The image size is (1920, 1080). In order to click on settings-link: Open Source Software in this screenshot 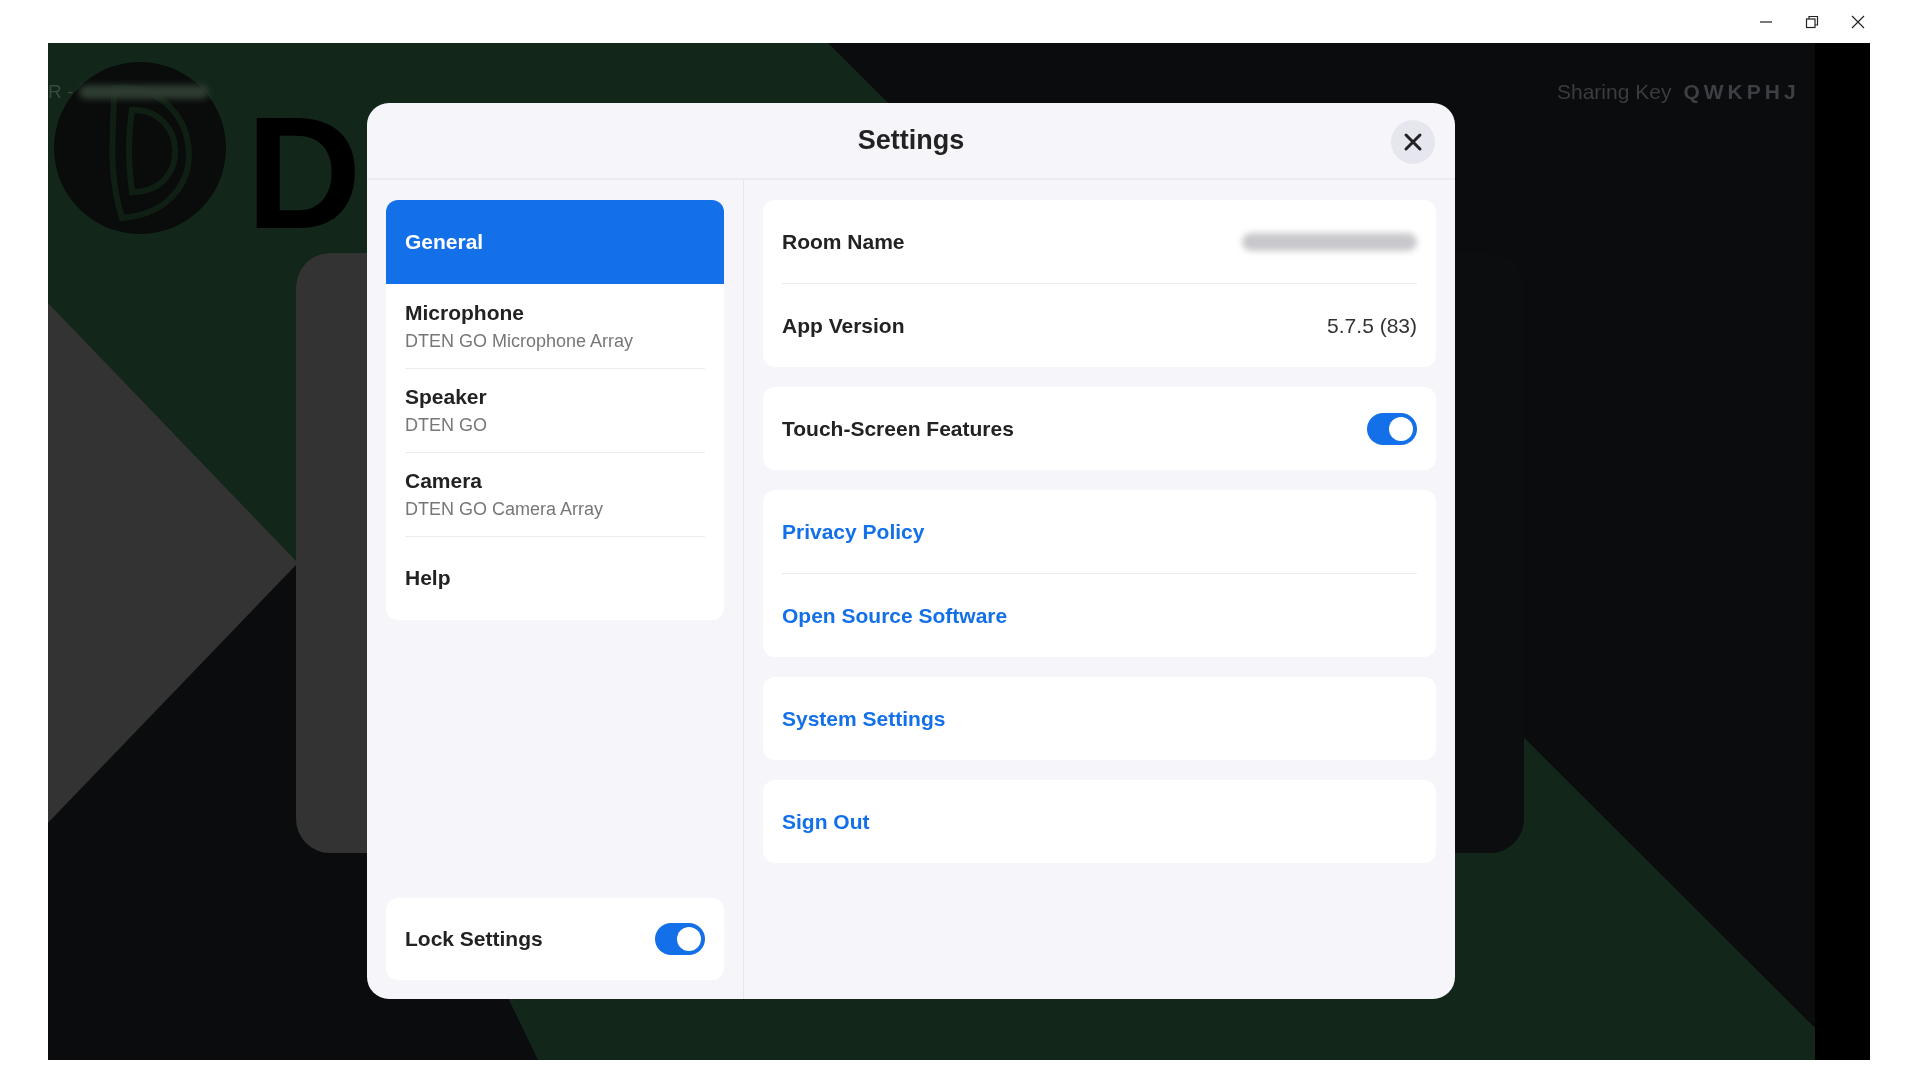, I will do `click(895, 615)`.